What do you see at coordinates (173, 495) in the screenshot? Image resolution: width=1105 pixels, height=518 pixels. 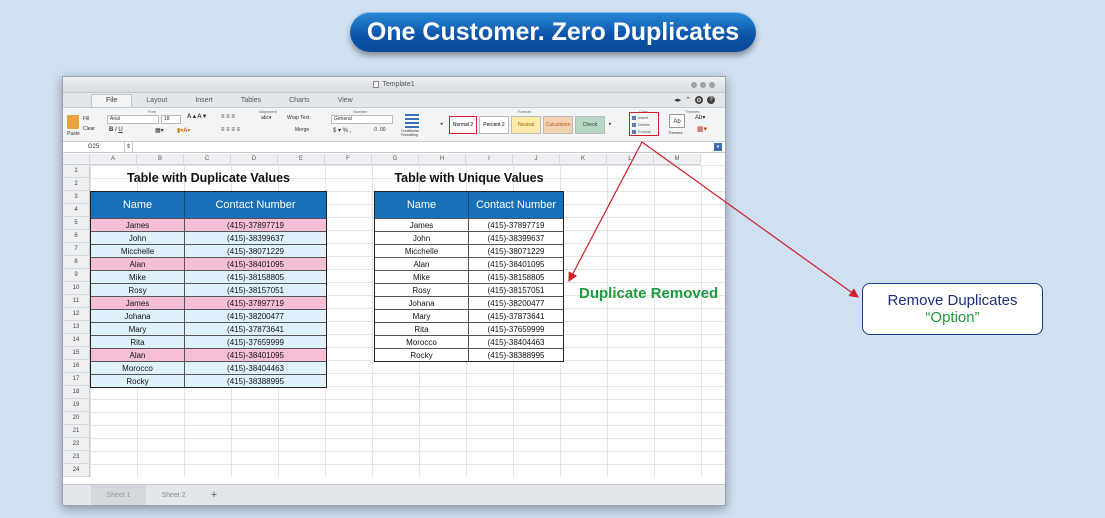 I see `sheet-tab-2: Sheet 2` at bounding box center [173, 495].